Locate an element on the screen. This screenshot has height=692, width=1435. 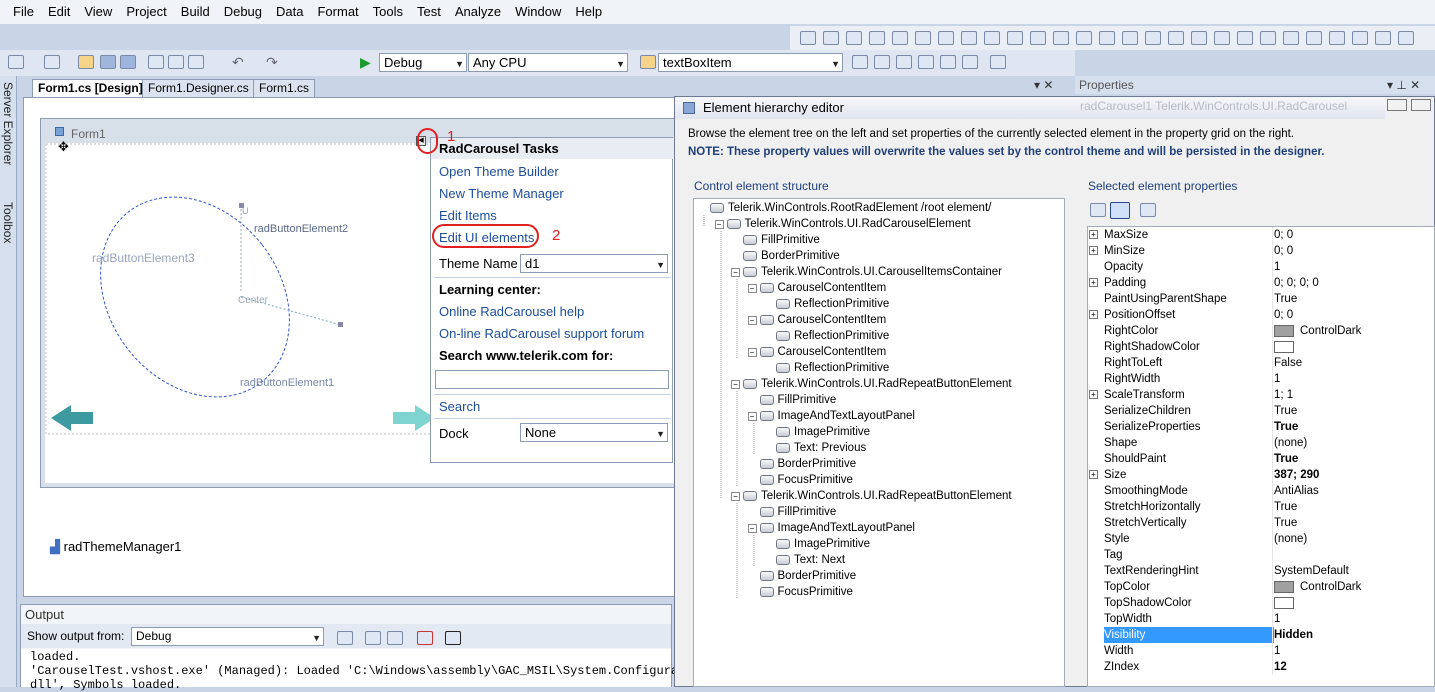
doc-close-icon: ▾ ✕ is located at coordinates (1043, 85).